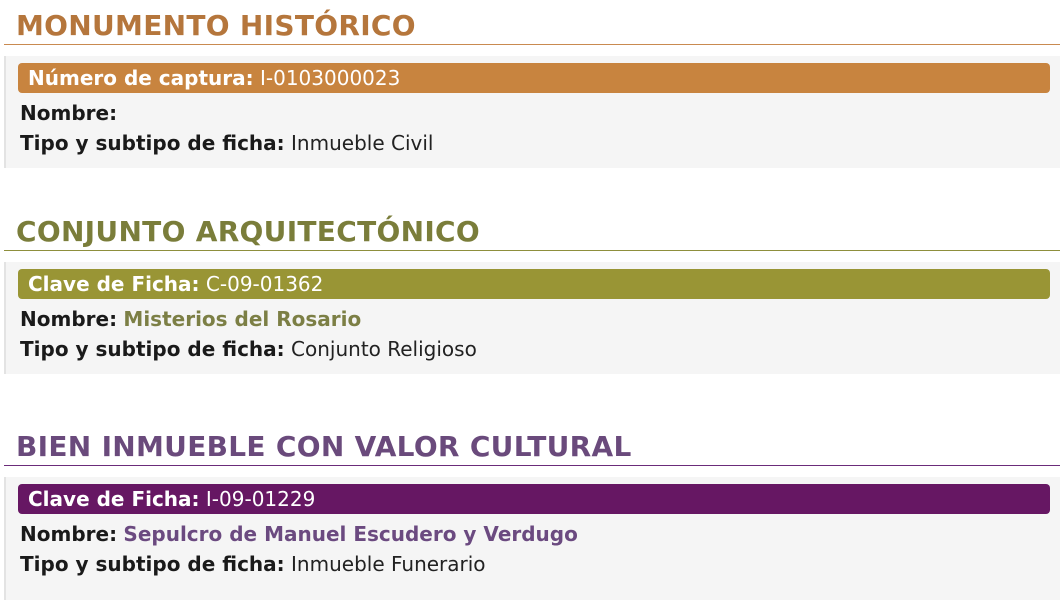  Describe the element at coordinates (534, 284) in the screenshot. I see `record-id-bar: Clave de Ficha: C-09-01362` at that location.